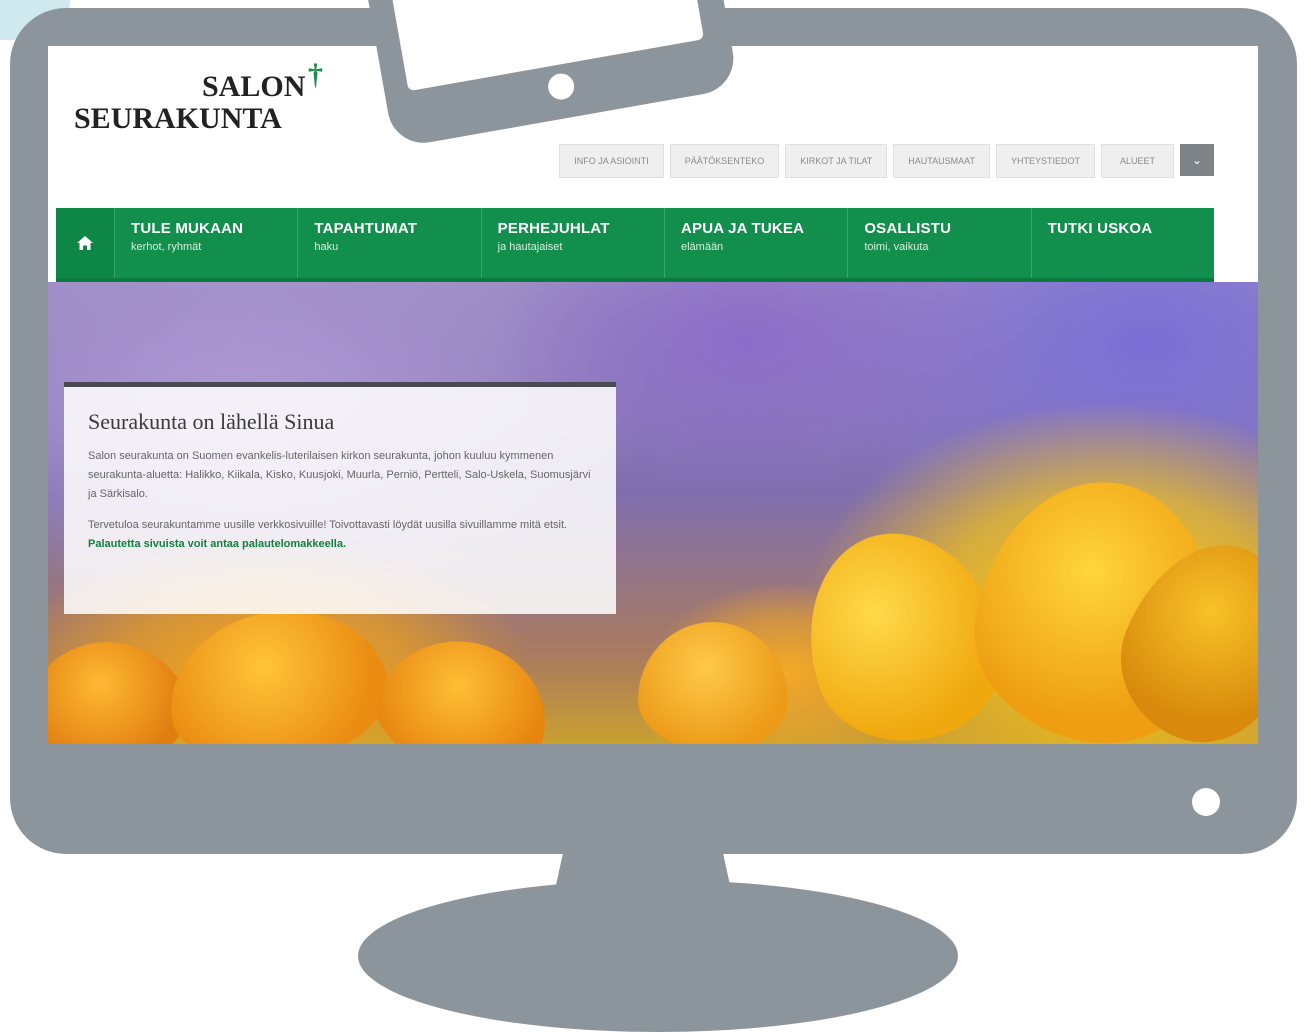  I want to click on util-item-churches: KIRKOT JA TILAT, so click(836, 161).